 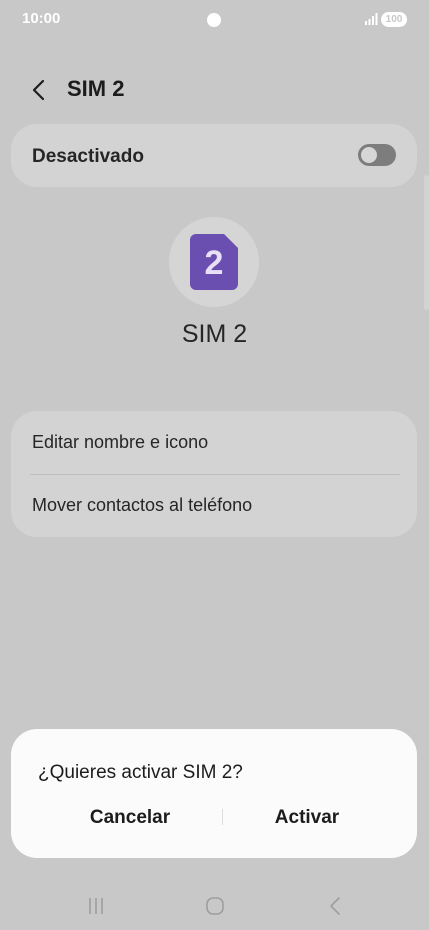 I want to click on sim-toggle-row: Desactivado, so click(x=214, y=155).